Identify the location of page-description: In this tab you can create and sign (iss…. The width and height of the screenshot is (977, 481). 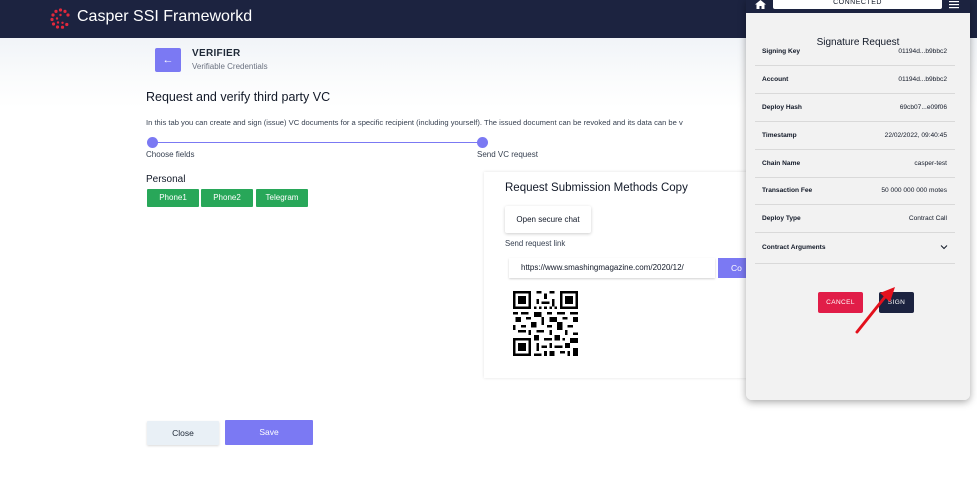
(414, 122).